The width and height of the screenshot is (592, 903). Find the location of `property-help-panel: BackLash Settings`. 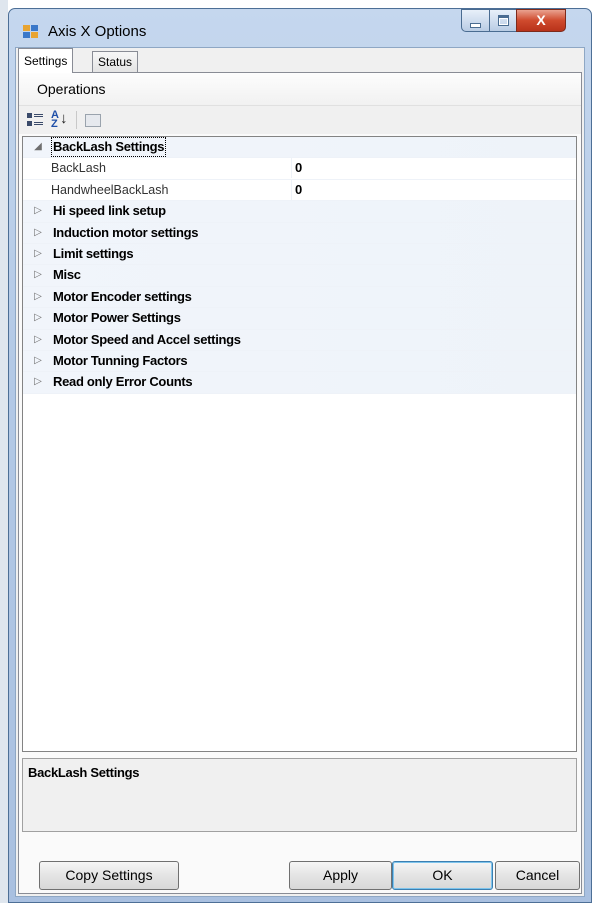

property-help-panel: BackLash Settings is located at coordinates (299, 795).